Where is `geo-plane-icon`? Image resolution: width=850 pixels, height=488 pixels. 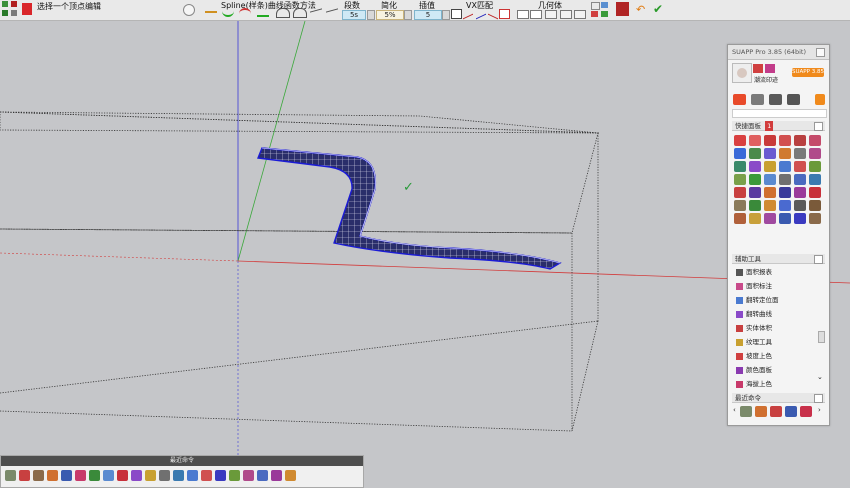
geo-plane-icon is located at coordinates (523, 14).